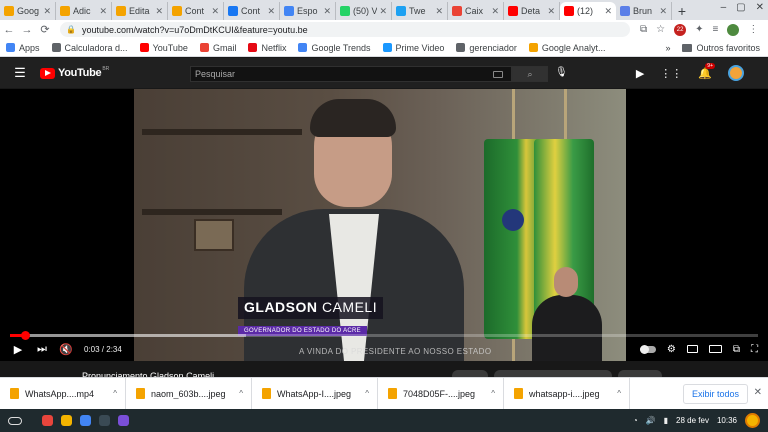  What do you see at coordinates (699, 29) in the screenshot?
I see `puzzle-icon: ✦` at bounding box center [699, 29].